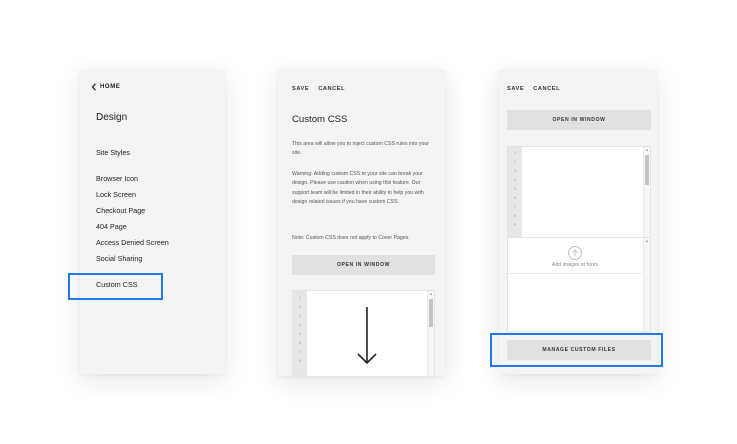 This screenshot has width=737, height=444. I want to click on menu-item-social-sharing: Social Sharing, so click(119, 258).